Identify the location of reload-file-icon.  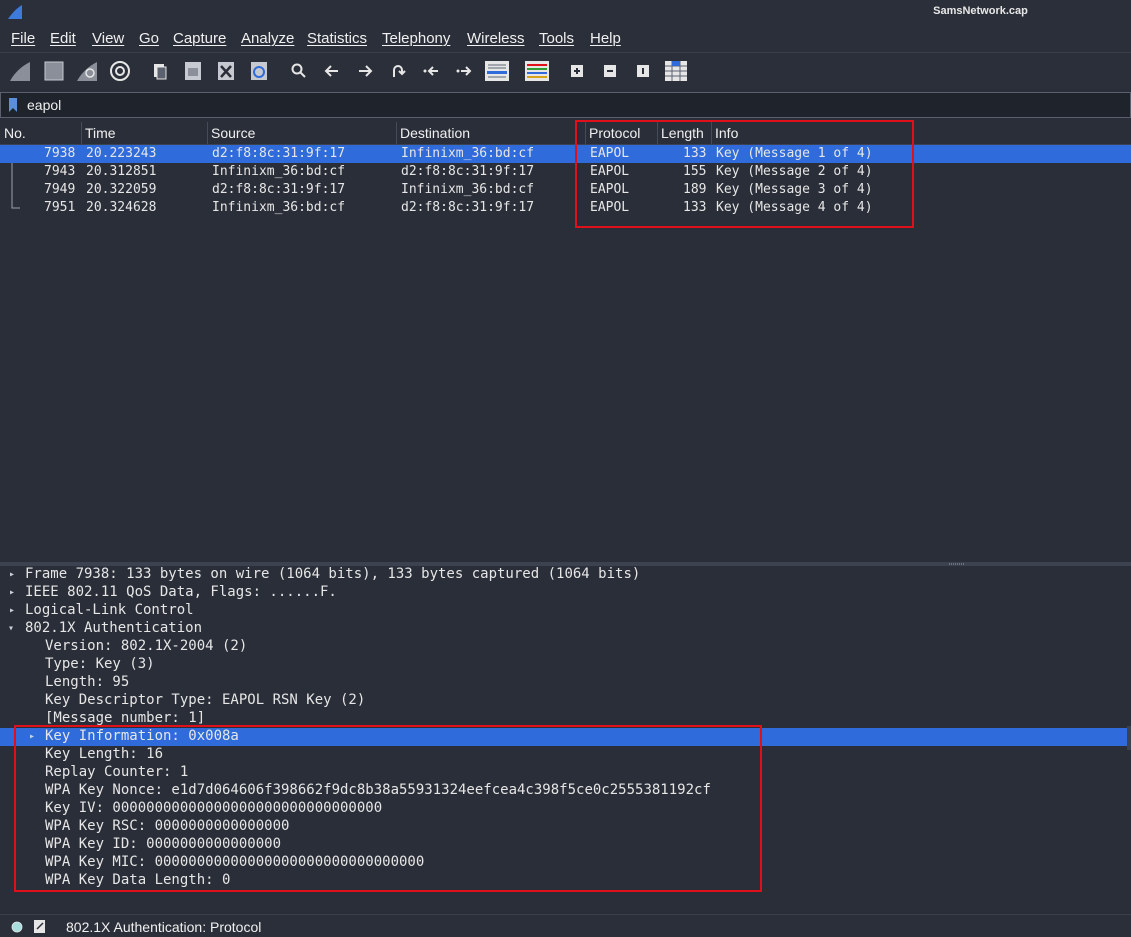
(259, 71).